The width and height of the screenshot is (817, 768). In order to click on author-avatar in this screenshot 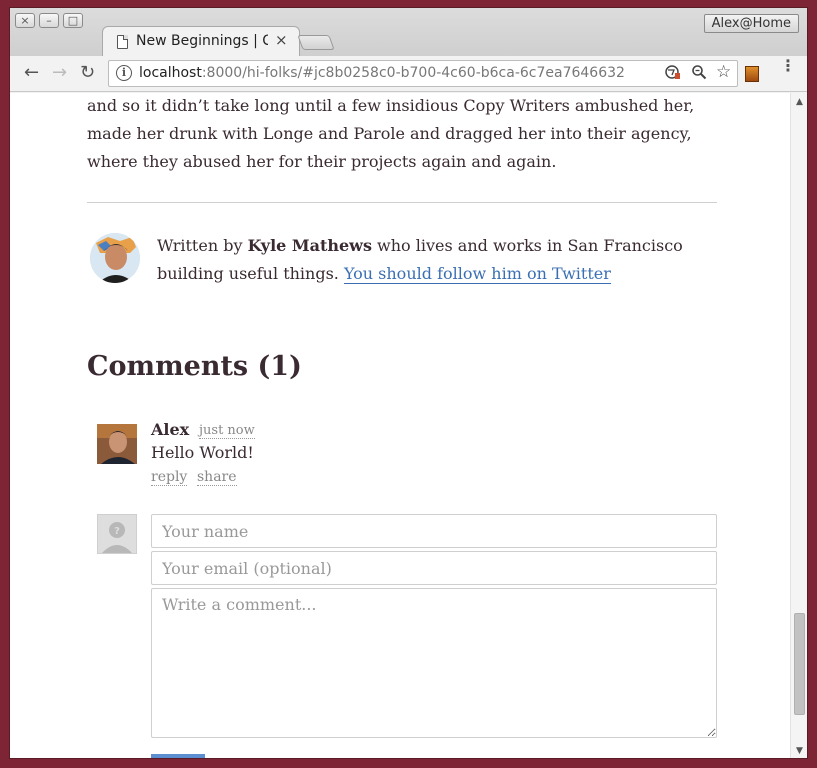, I will do `click(115, 258)`.